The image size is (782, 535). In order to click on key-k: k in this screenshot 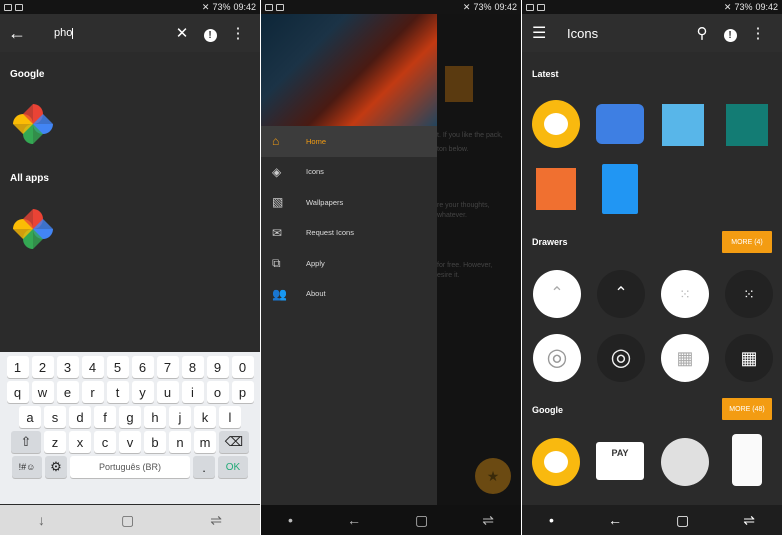, I will do `click(205, 417)`.